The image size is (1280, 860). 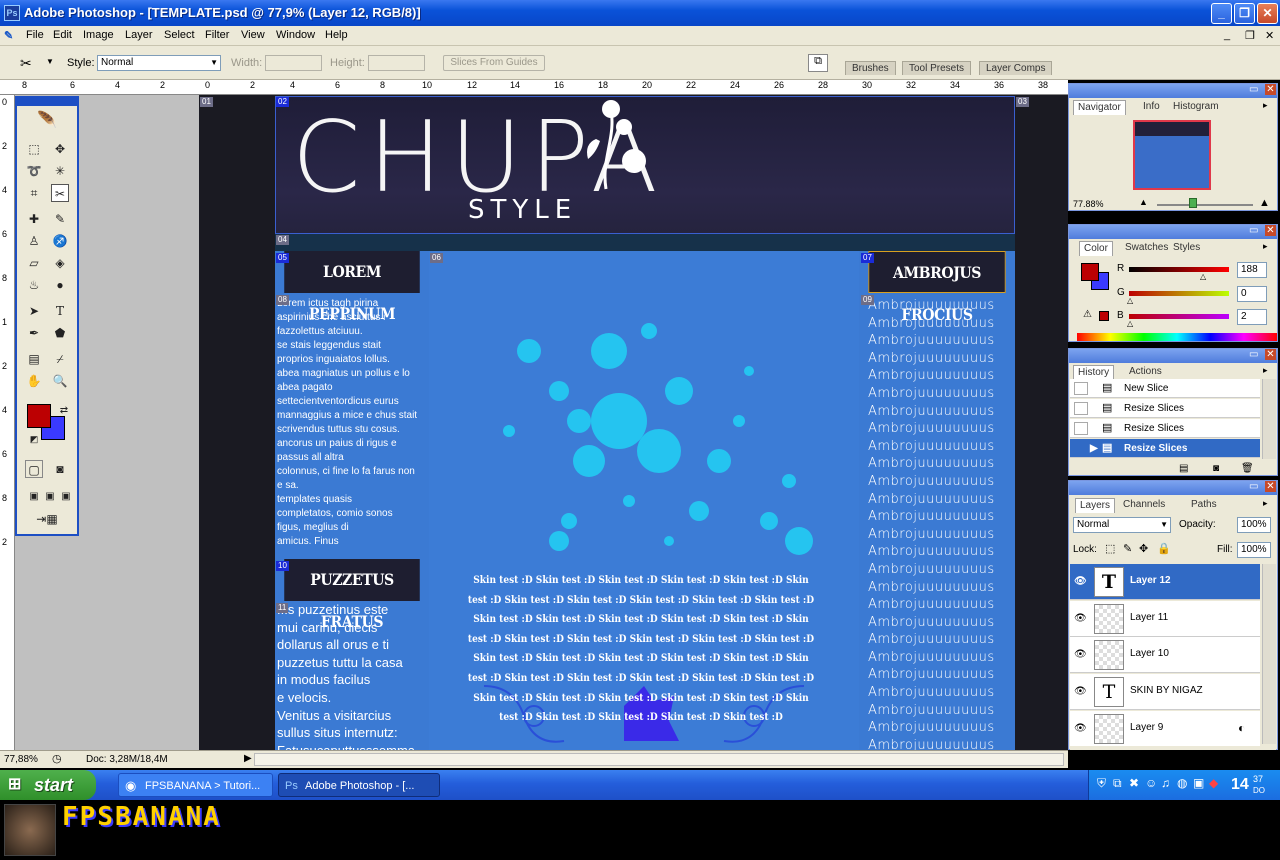 What do you see at coordinates (48, 785) in the screenshot?
I see `start-button: ⊞ start` at bounding box center [48, 785].